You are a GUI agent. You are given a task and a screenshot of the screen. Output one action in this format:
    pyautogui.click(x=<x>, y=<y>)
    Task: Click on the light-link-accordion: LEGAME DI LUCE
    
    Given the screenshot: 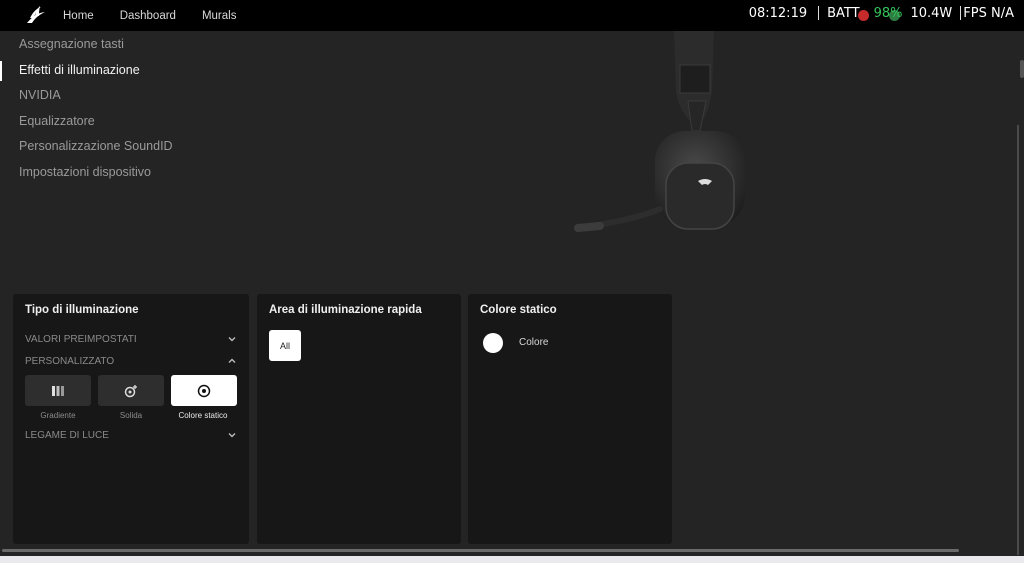 What is the action you would take?
    pyautogui.click(x=131, y=435)
    